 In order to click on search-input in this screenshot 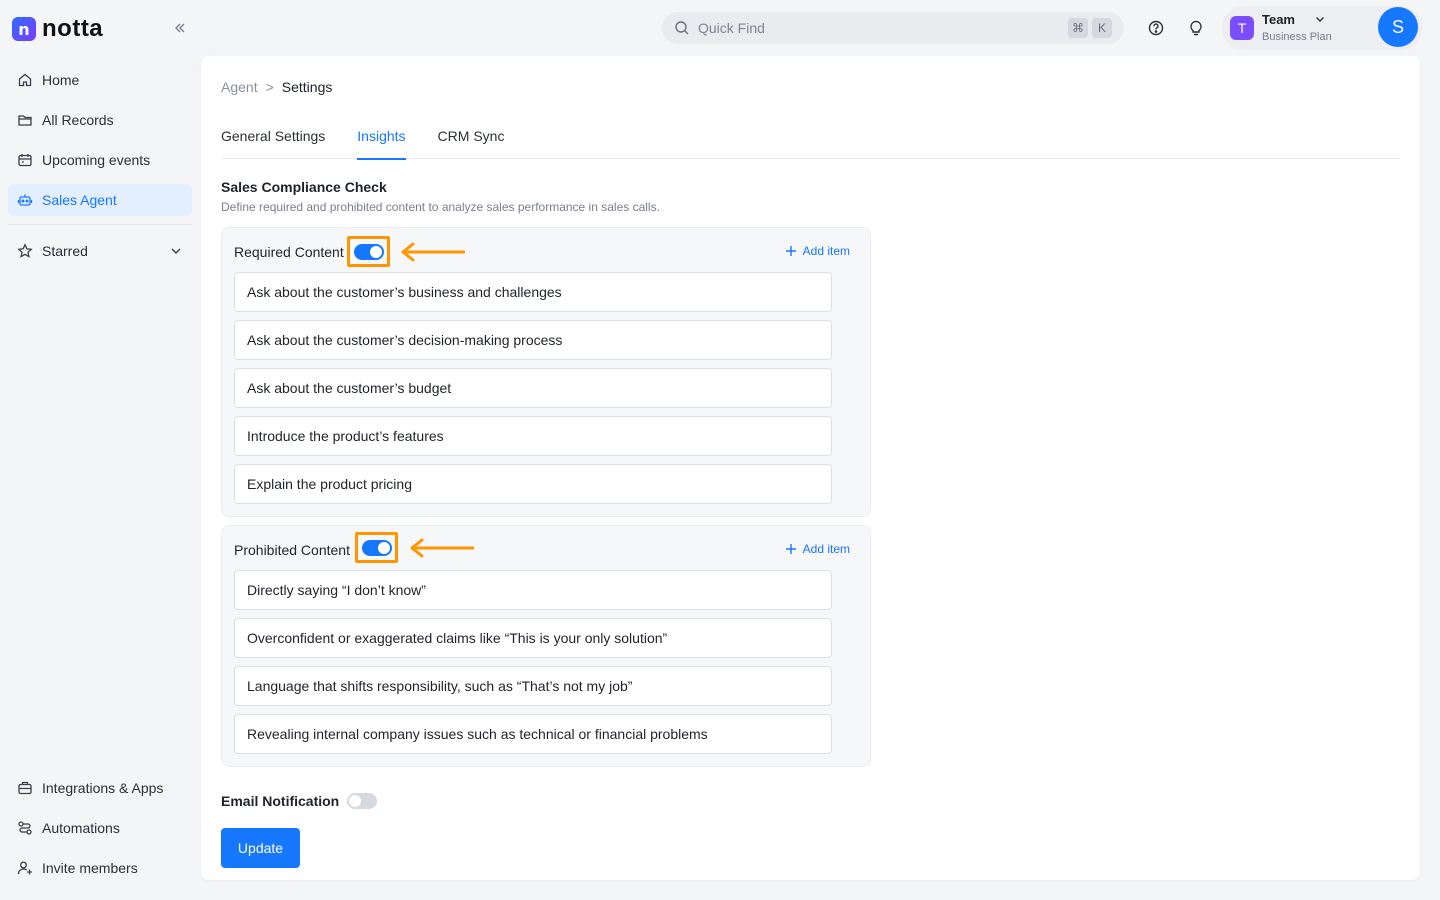, I will do `click(878, 28)`.